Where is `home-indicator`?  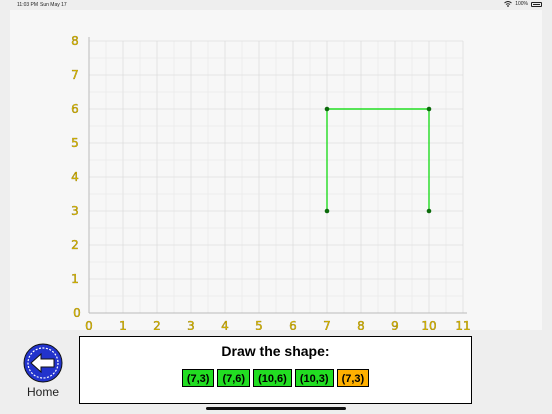 home-indicator is located at coordinates (276, 408).